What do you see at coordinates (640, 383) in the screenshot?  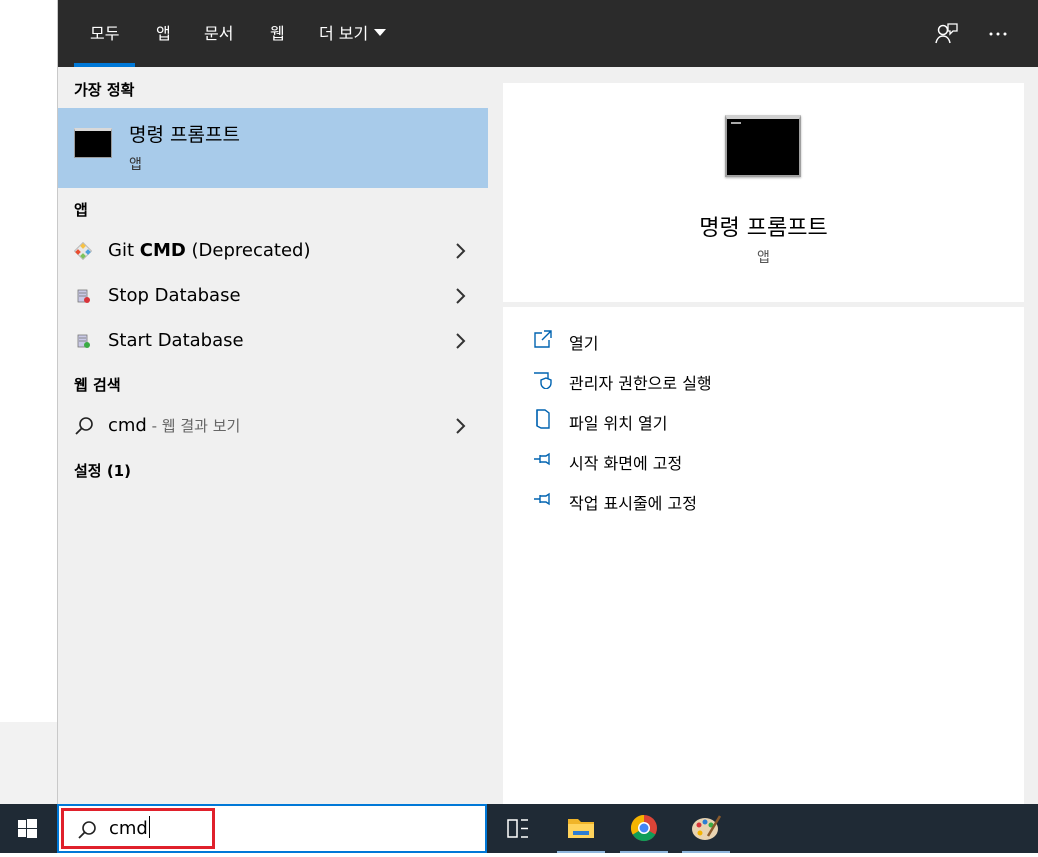 I see `action-label: 관리자 권한으로 실행` at bounding box center [640, 383].